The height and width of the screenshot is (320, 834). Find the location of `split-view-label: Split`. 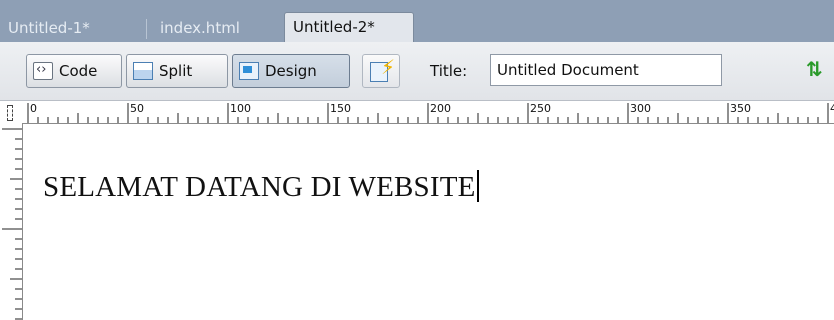

split-view-label: Split is located at coordinates (176, 71).